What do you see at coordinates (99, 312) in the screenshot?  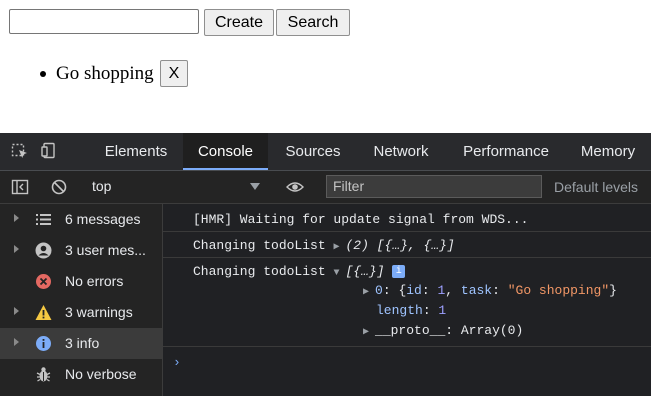 I see `sidebar-item-label: 3 warnings` at bounding box center [99, 312].